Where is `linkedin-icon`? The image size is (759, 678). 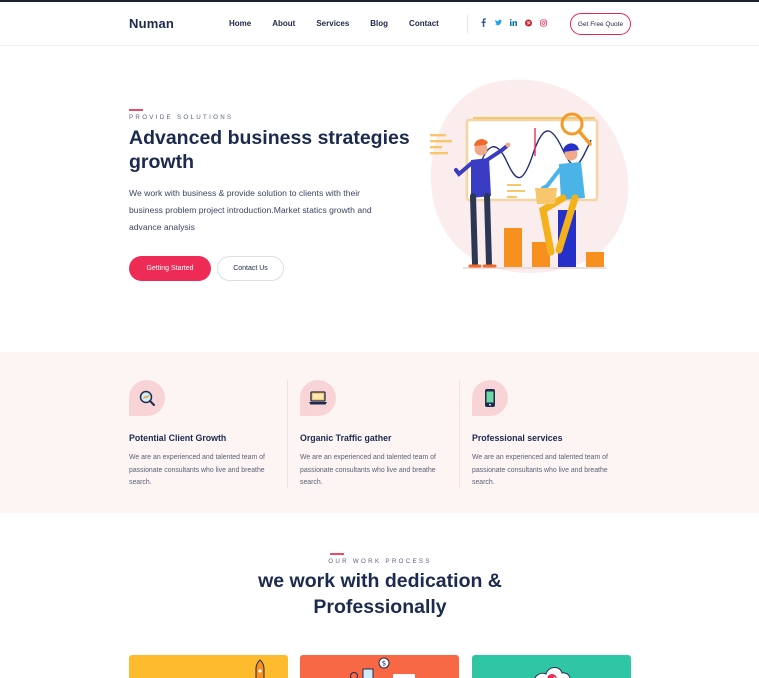 linkedin-icon is located at coordinates (513, 22).